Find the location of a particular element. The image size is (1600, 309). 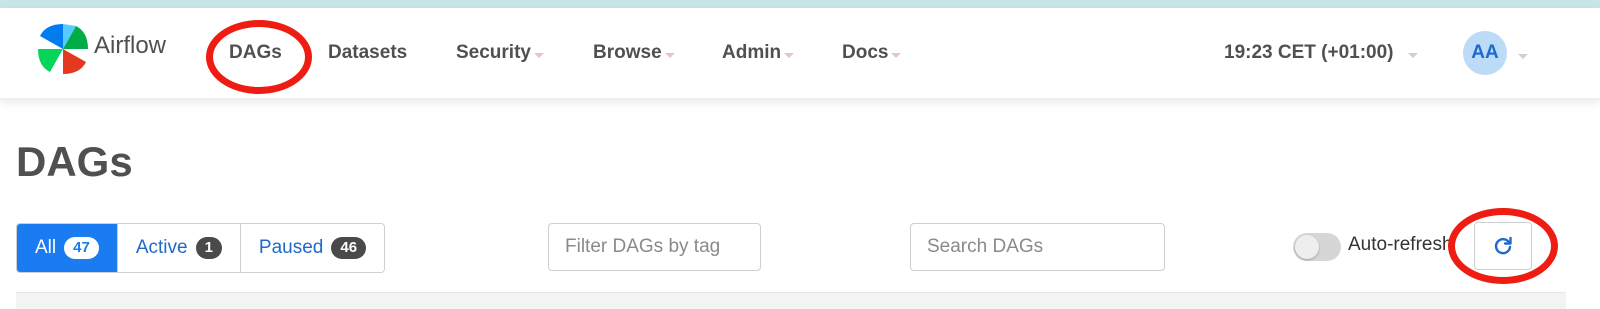

search-input is located at coordinates (1037, 247).